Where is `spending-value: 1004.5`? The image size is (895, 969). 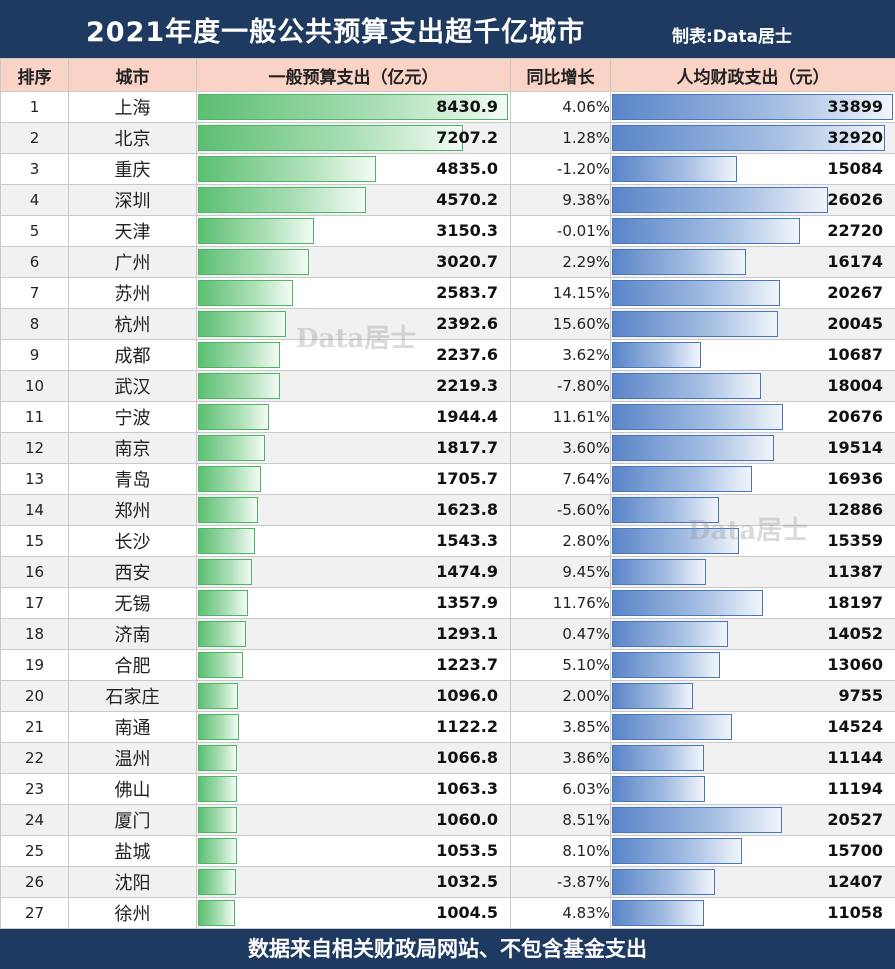 spending-value: 1004.5 is located at coordinates (467, 912).